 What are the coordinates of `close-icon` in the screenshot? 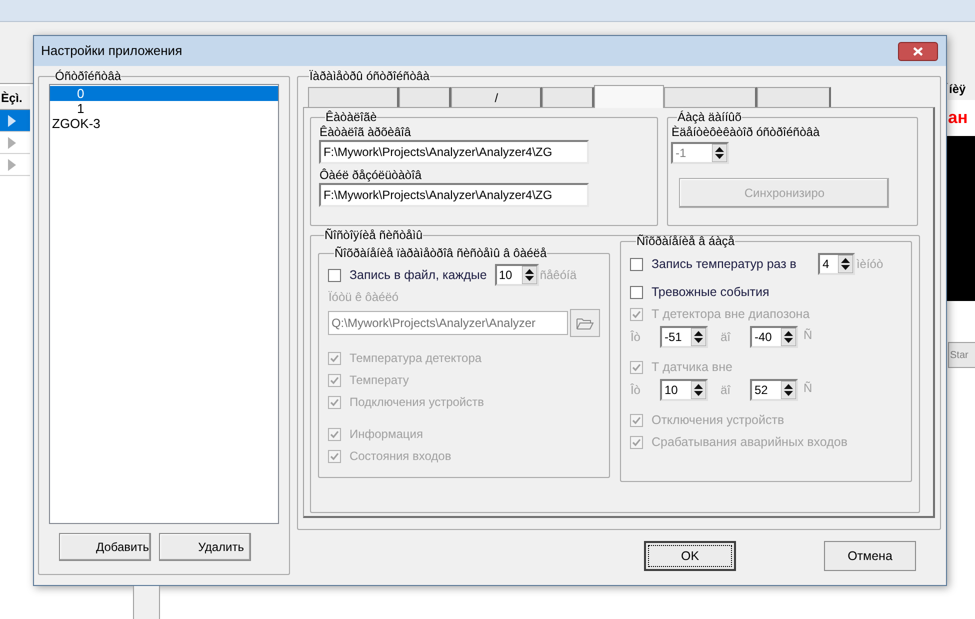 It's located at (918, 51).